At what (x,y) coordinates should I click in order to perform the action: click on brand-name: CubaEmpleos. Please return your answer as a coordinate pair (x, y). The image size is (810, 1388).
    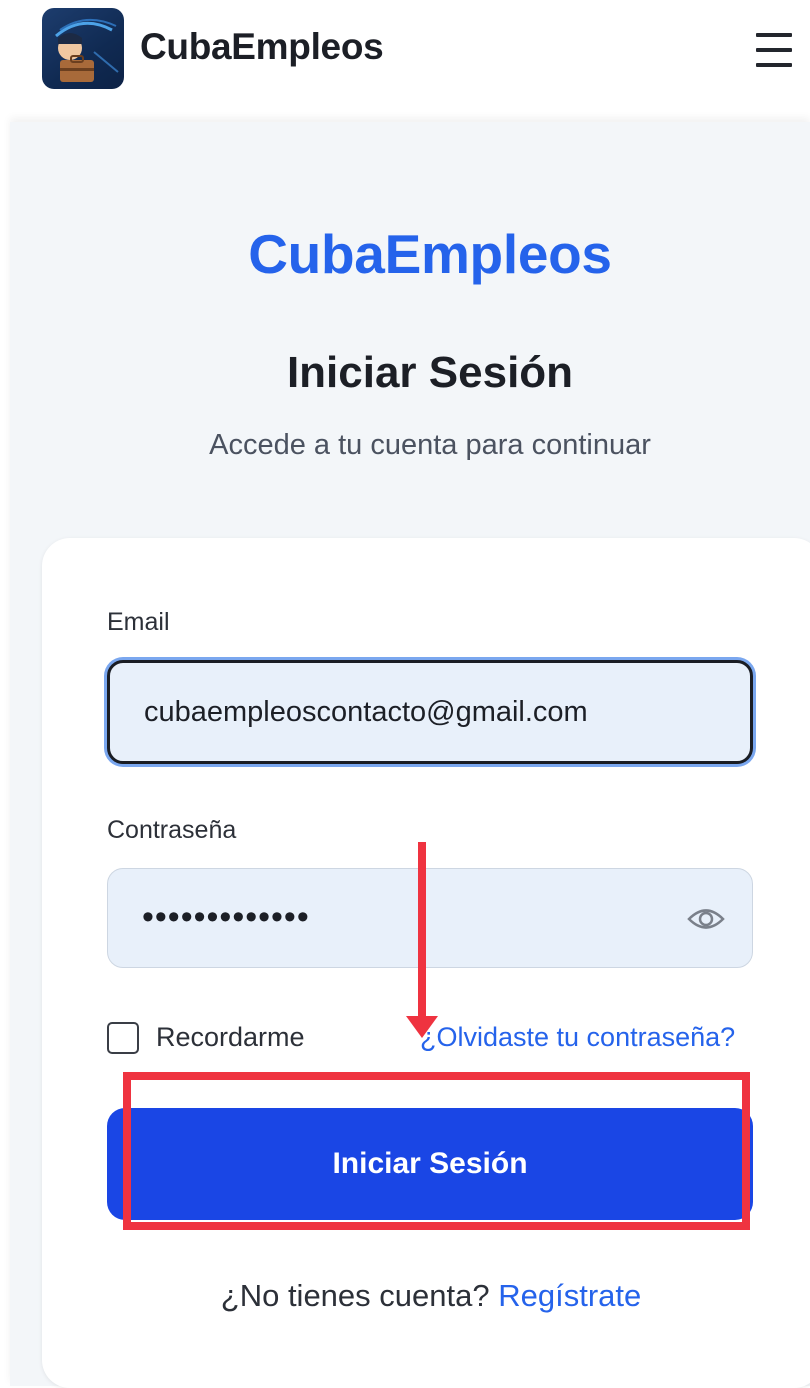
    Looking at the image, I should click on (262, 47).